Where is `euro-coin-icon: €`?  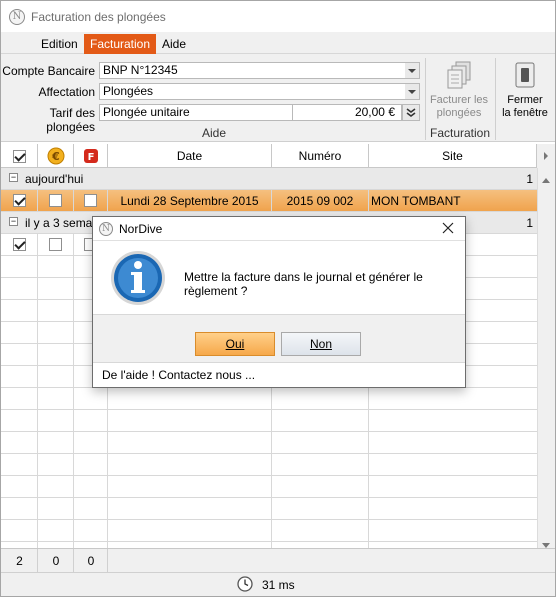
euro-coin-icon: € is located at coordinates (55, 156).